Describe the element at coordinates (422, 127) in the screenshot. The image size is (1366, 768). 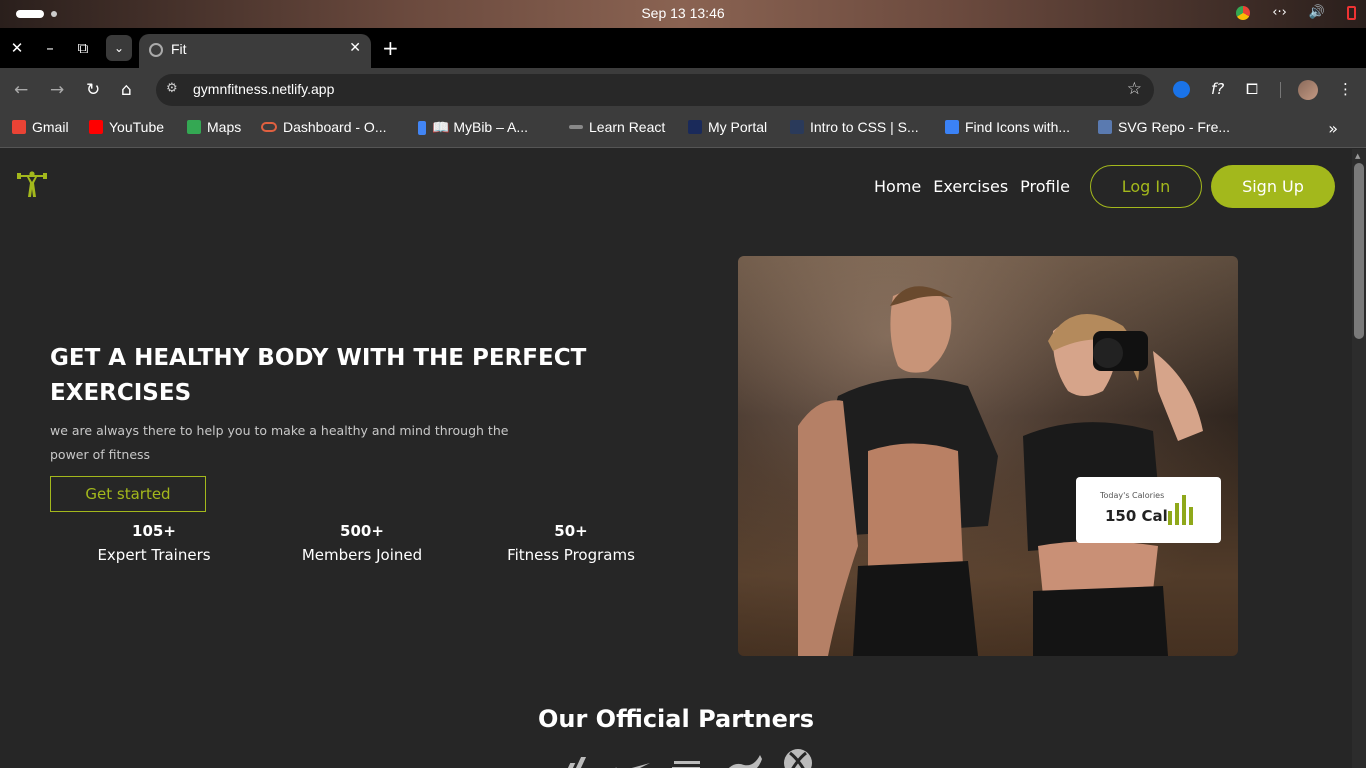
I see `bookmark-flag-icon` at that location.